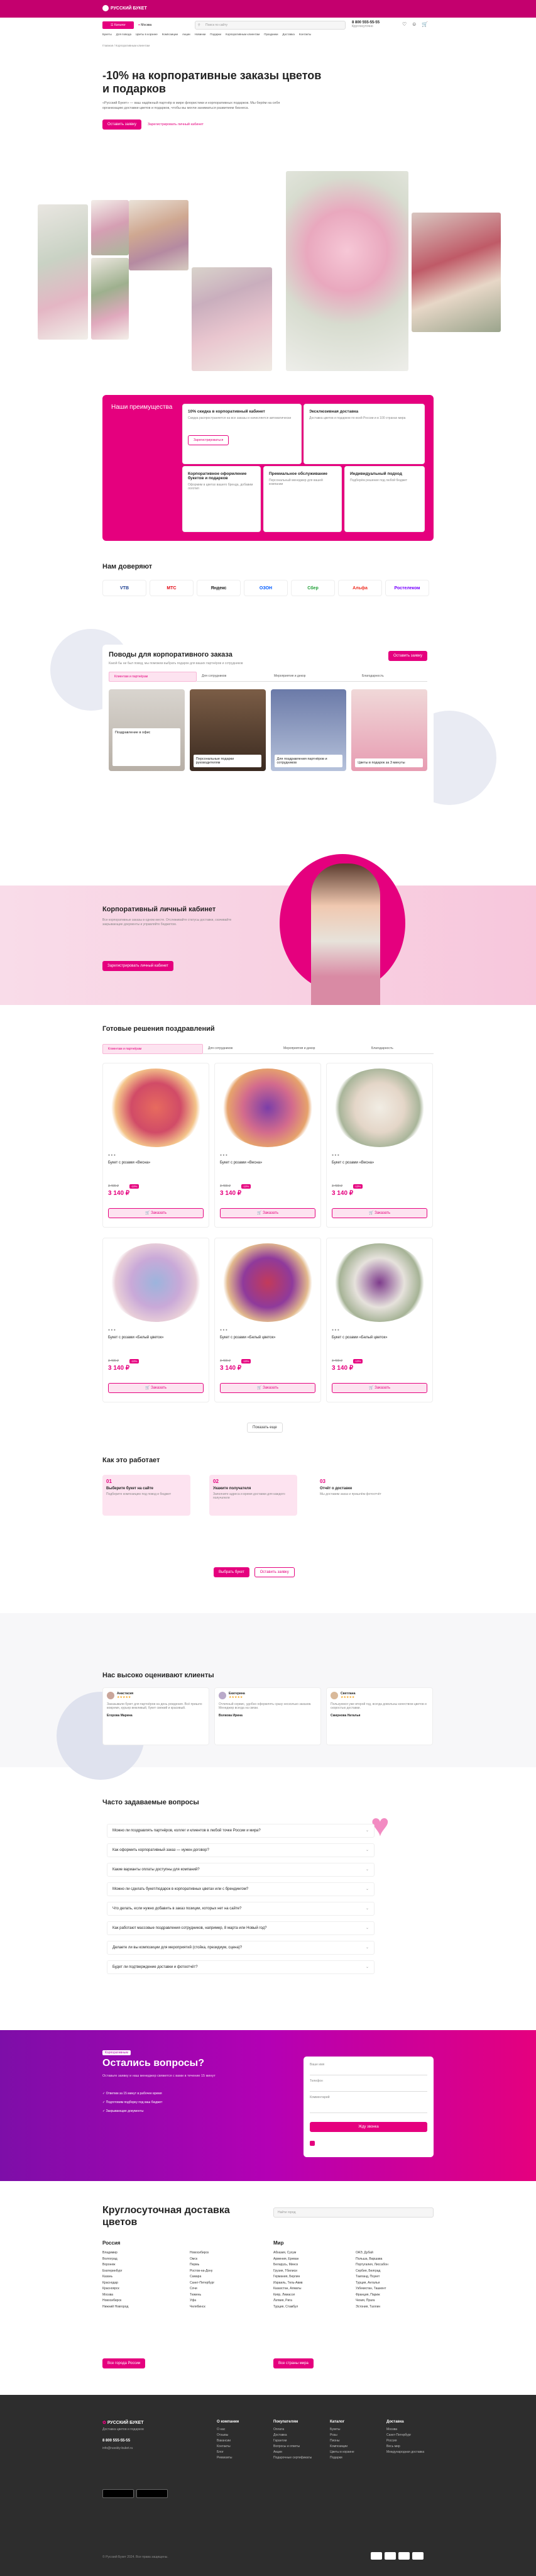 The image size is (536, 2576). What do you see at coordinates (243, 34) in the screenshot?
I see `nav-item: Корпоративным клиентам` at bounding box center [243, 34].